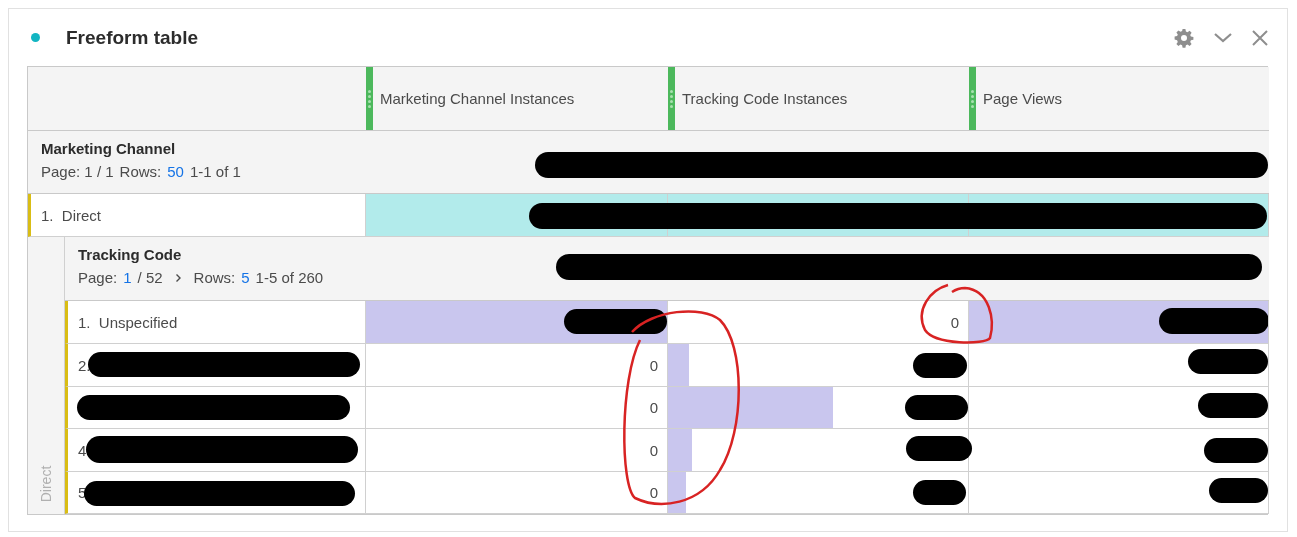 Image resolution: width=1297 pixels, height=537 pixels. I want to click on column-header: Marketing Channel Instances, so click(477, 98).